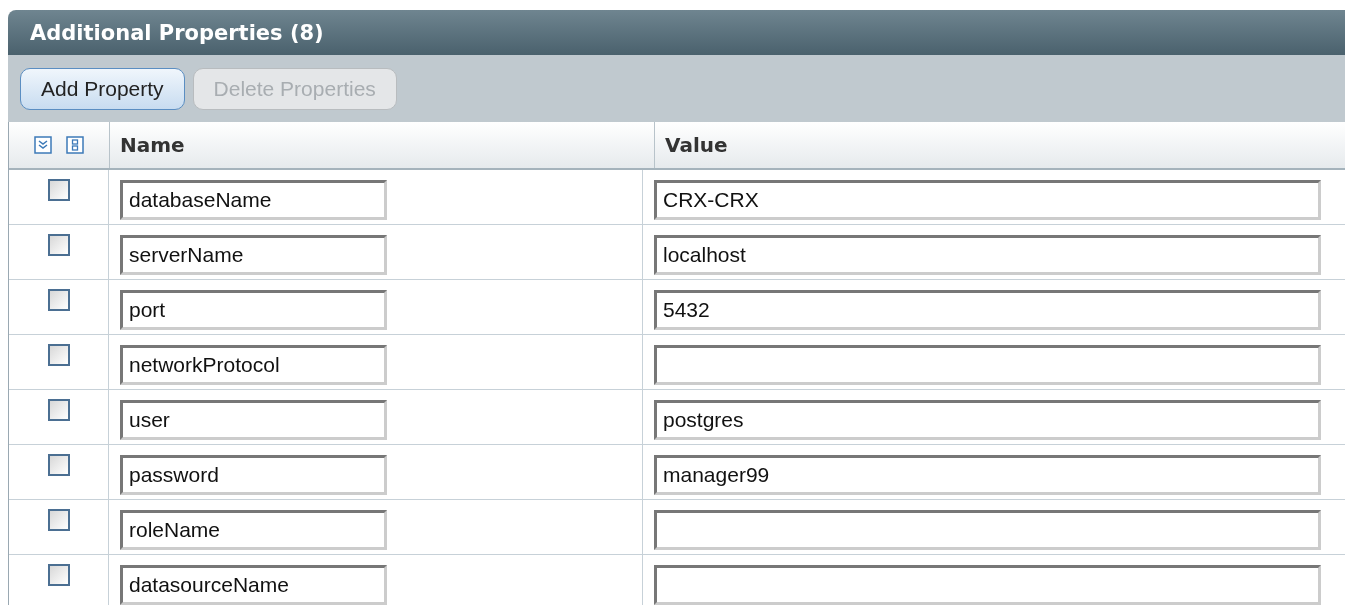 The width and height of the screenshot is (1345, 605). Describe the element at coordinates (253, 530) in the screenshot. I see `name-field: roleName` at that location.